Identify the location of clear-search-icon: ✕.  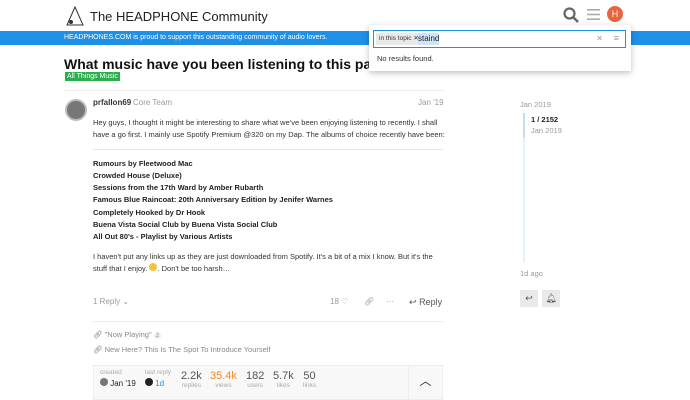
(599, 38).